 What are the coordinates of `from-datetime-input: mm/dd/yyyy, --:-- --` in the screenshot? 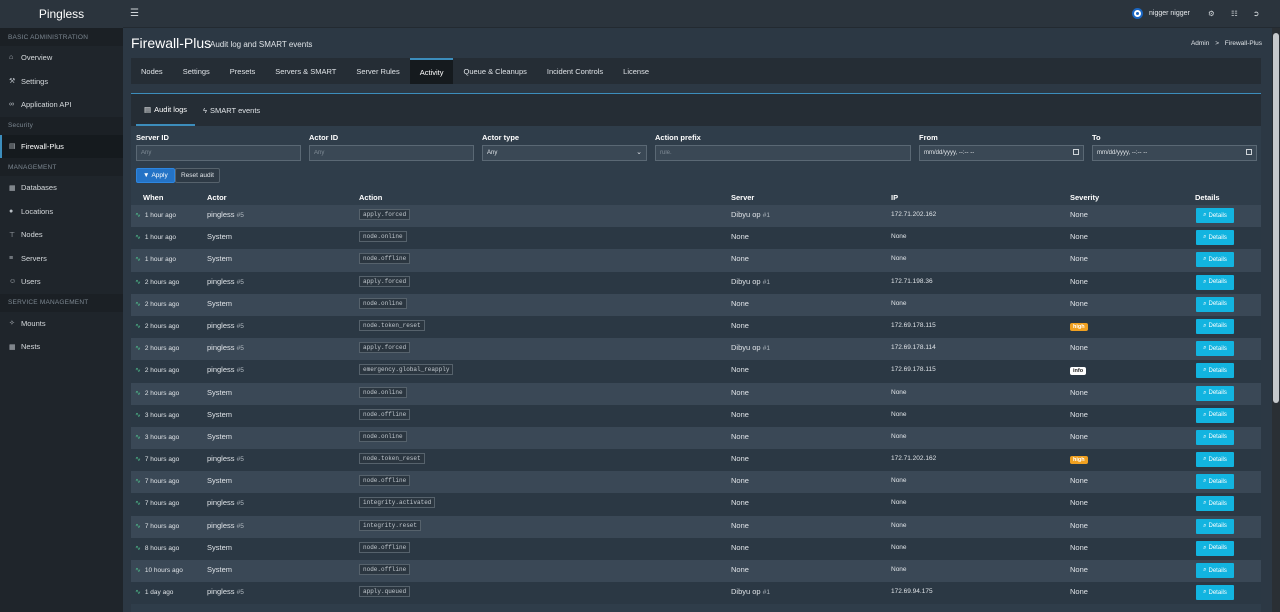 It's located at (1001, 153).